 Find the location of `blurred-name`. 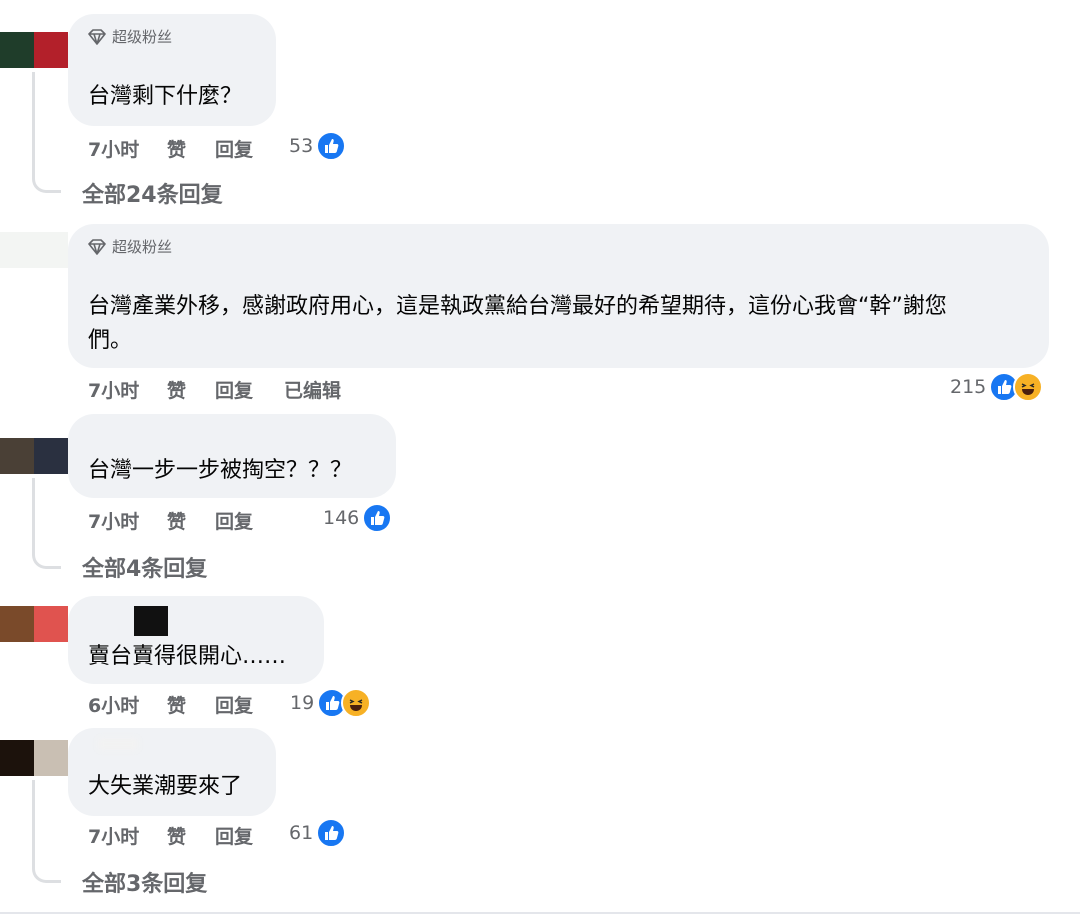

blurred-name is located at coordinates (118, 744).